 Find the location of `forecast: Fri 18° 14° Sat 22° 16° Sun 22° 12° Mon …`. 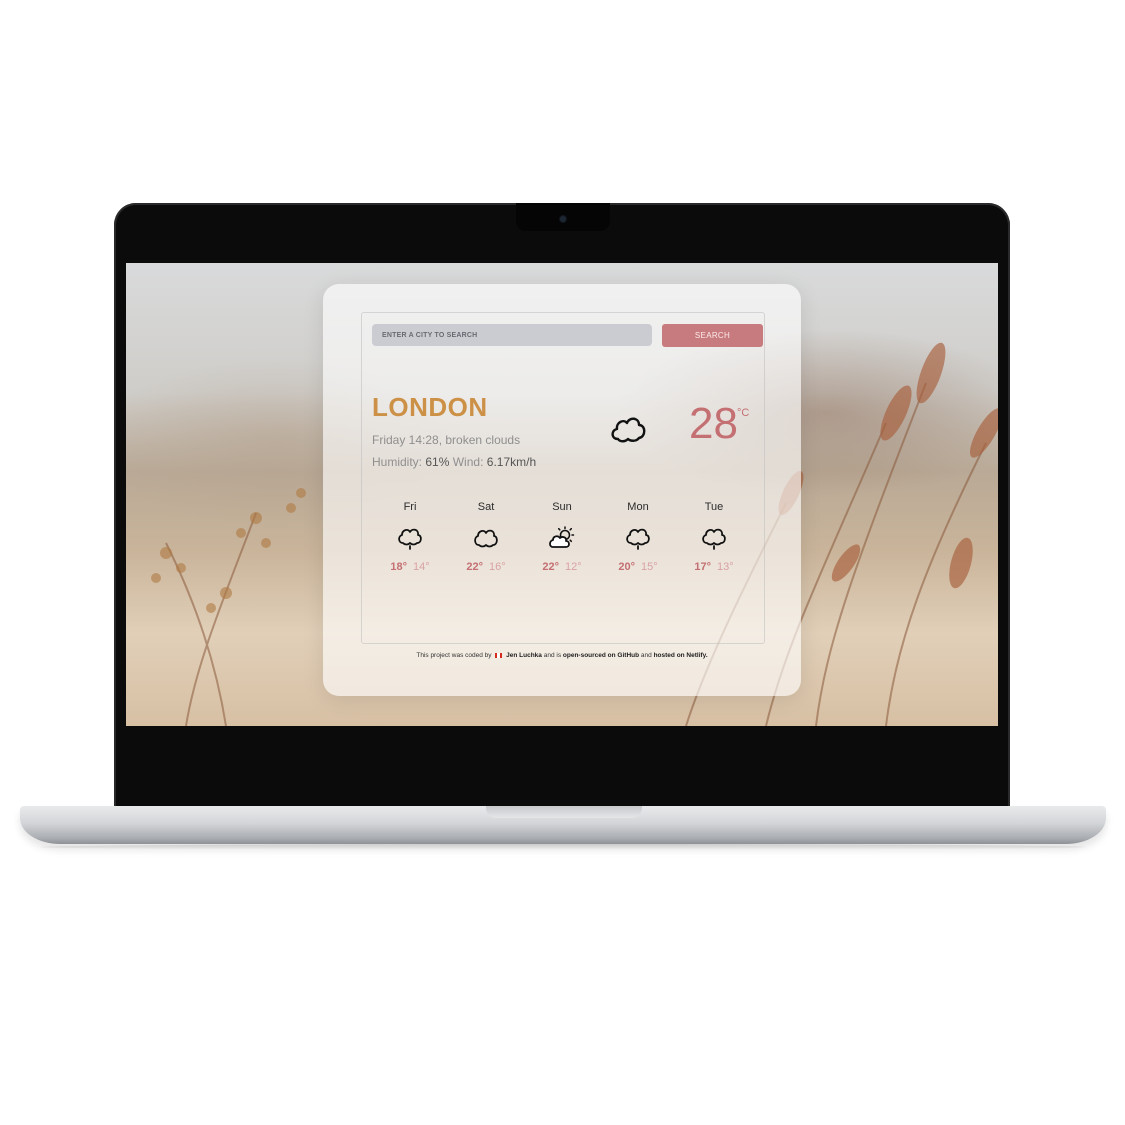

forecast: Fri 18° 14° Sat 22° 16° Sun 22° 12° Mon … is located at coordinates (562, 546).